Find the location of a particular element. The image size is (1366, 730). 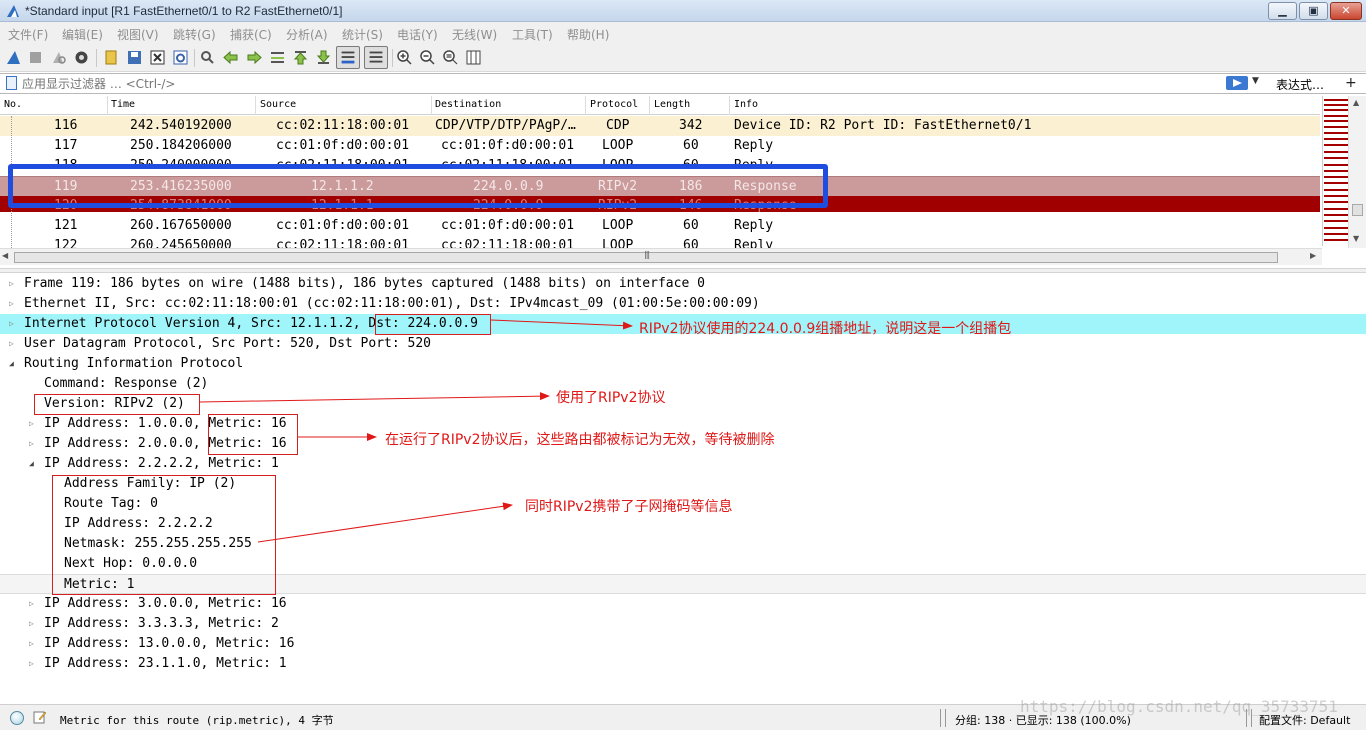

scroll-left-arrow-icon: ◀ is located at coordinates (5, 255).